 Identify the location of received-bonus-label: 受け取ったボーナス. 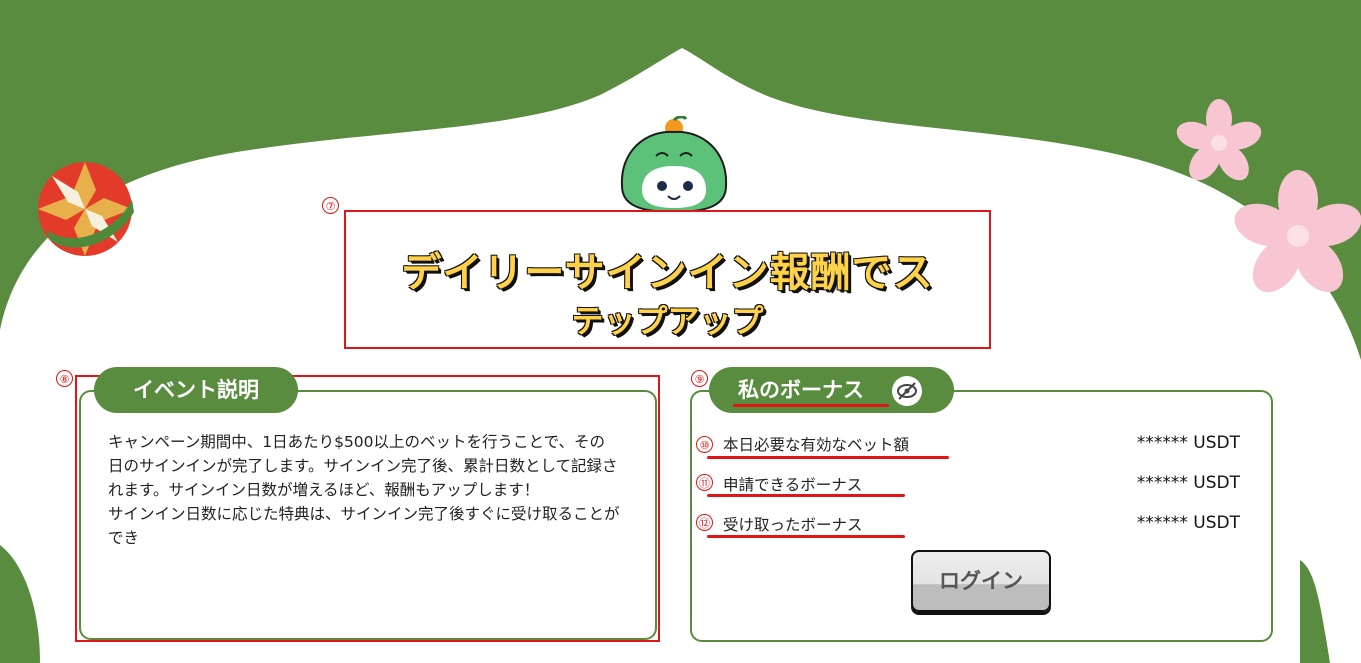
(793, 525).